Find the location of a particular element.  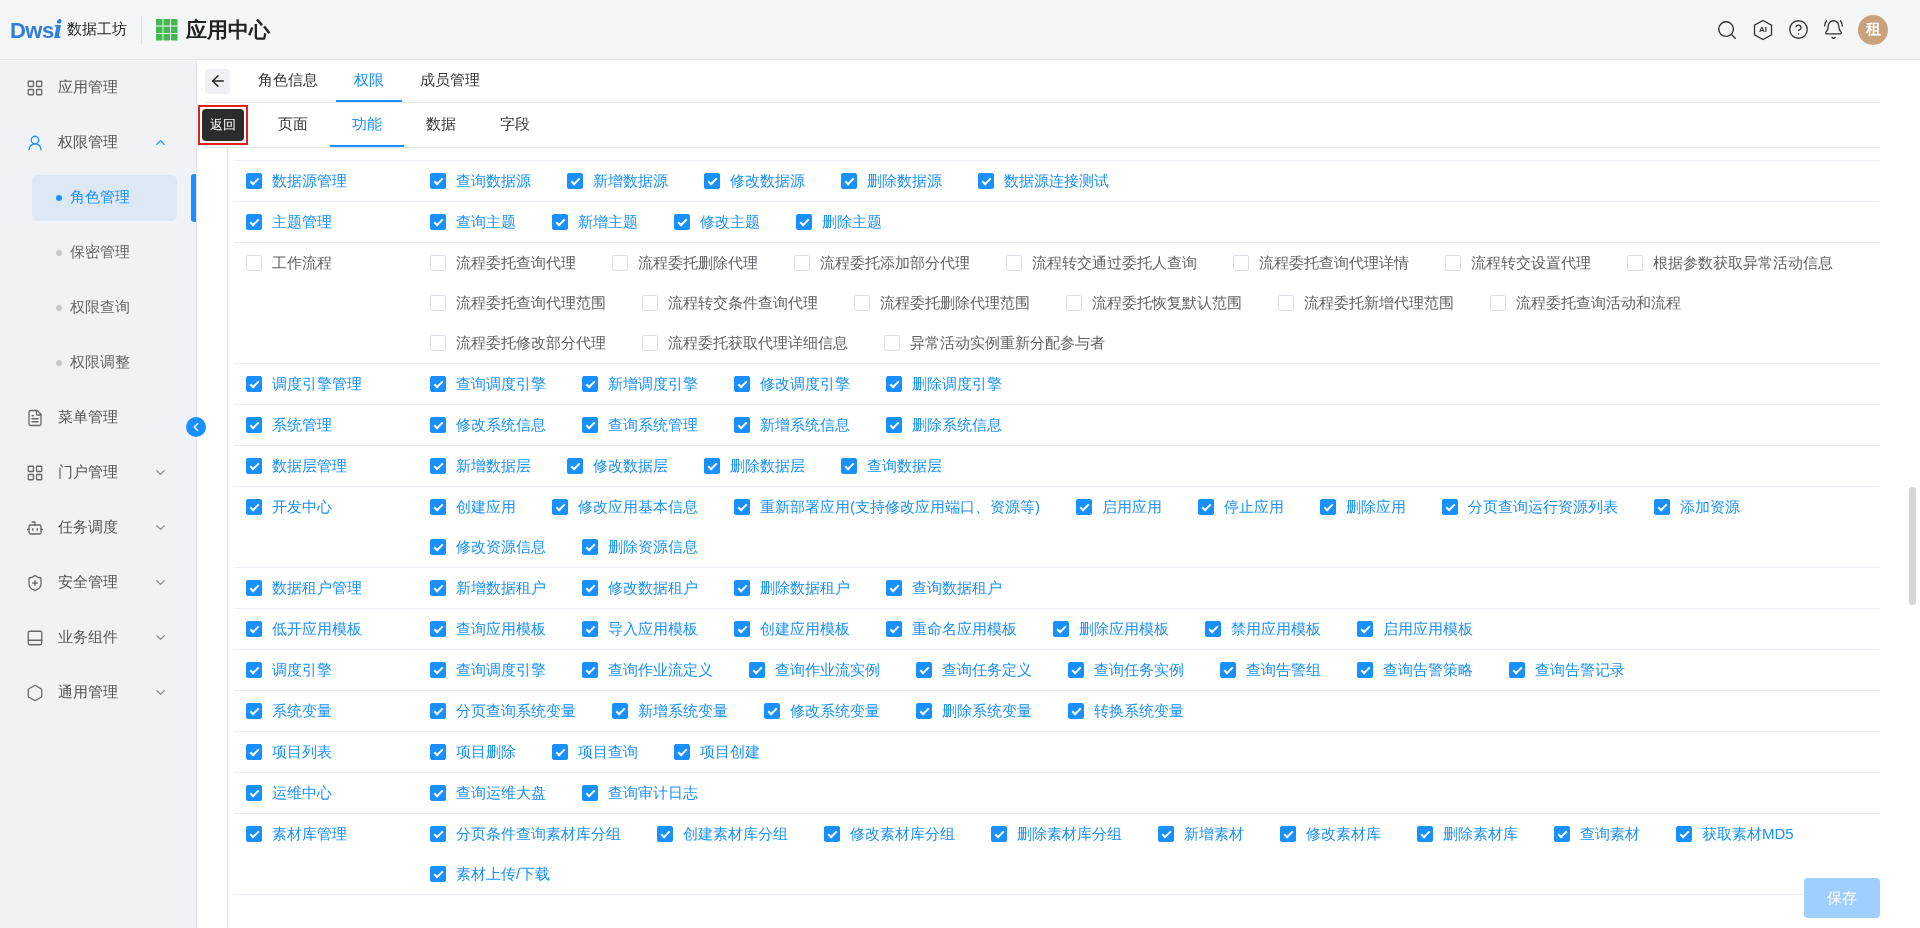

permission-label: 新增数据层 is located at coordinates (493, 466).